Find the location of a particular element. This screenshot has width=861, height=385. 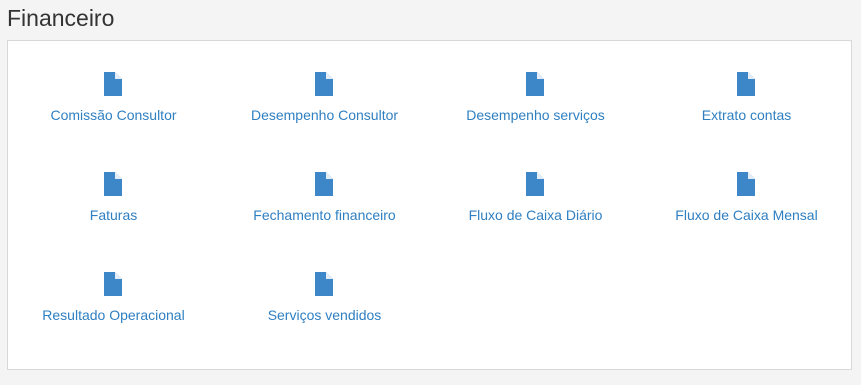

report-label: Desempenho serviços is located at coordinates (535, 115).